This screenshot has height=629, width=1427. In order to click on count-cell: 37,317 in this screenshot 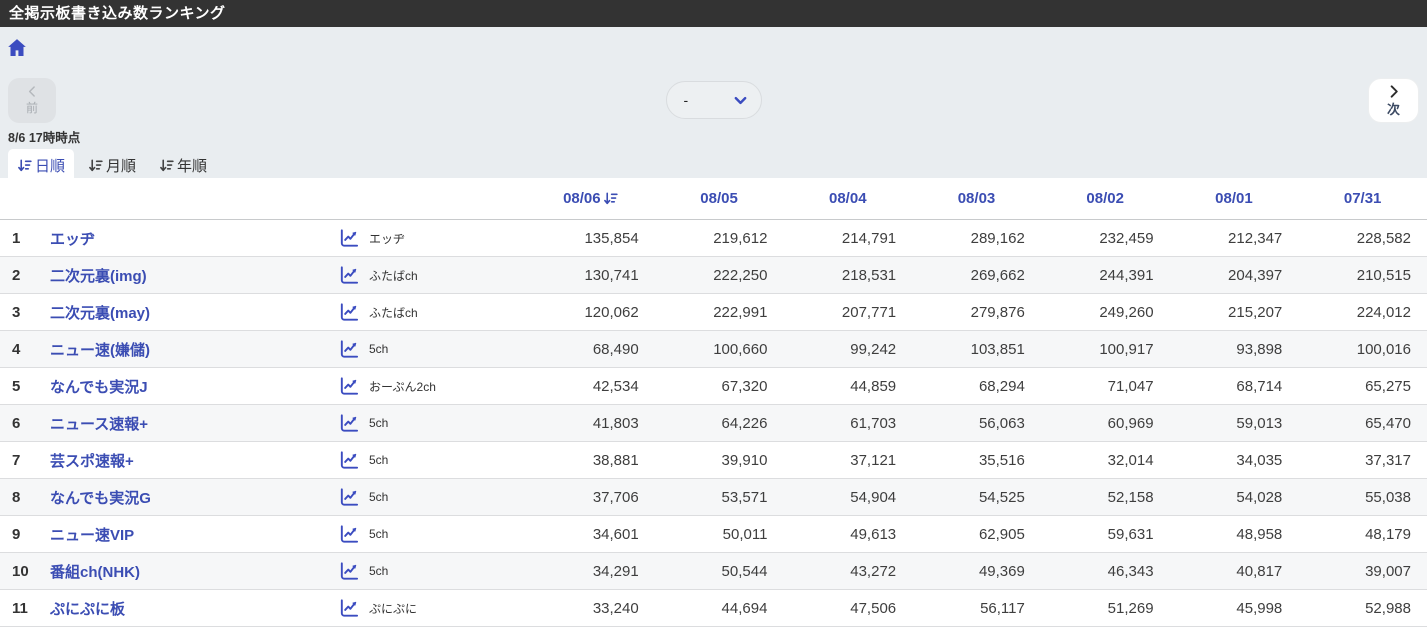, I will do `click(1388, 460)`.